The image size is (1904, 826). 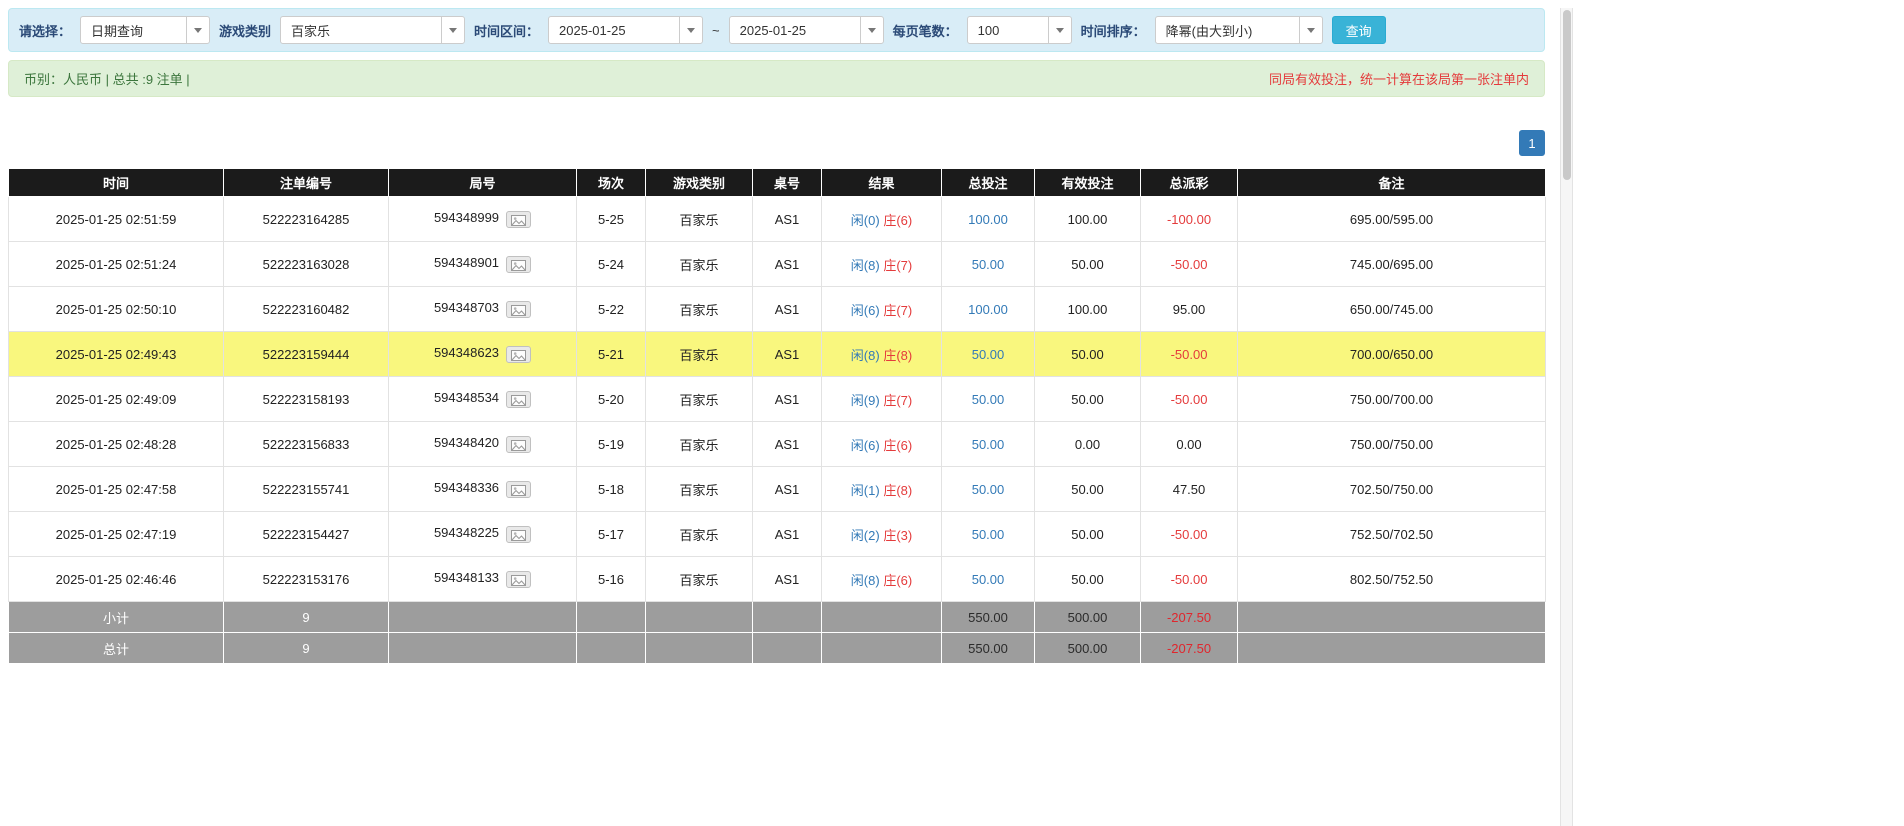 I want to click on footer-label: 小计, so click(x=116, y=617).